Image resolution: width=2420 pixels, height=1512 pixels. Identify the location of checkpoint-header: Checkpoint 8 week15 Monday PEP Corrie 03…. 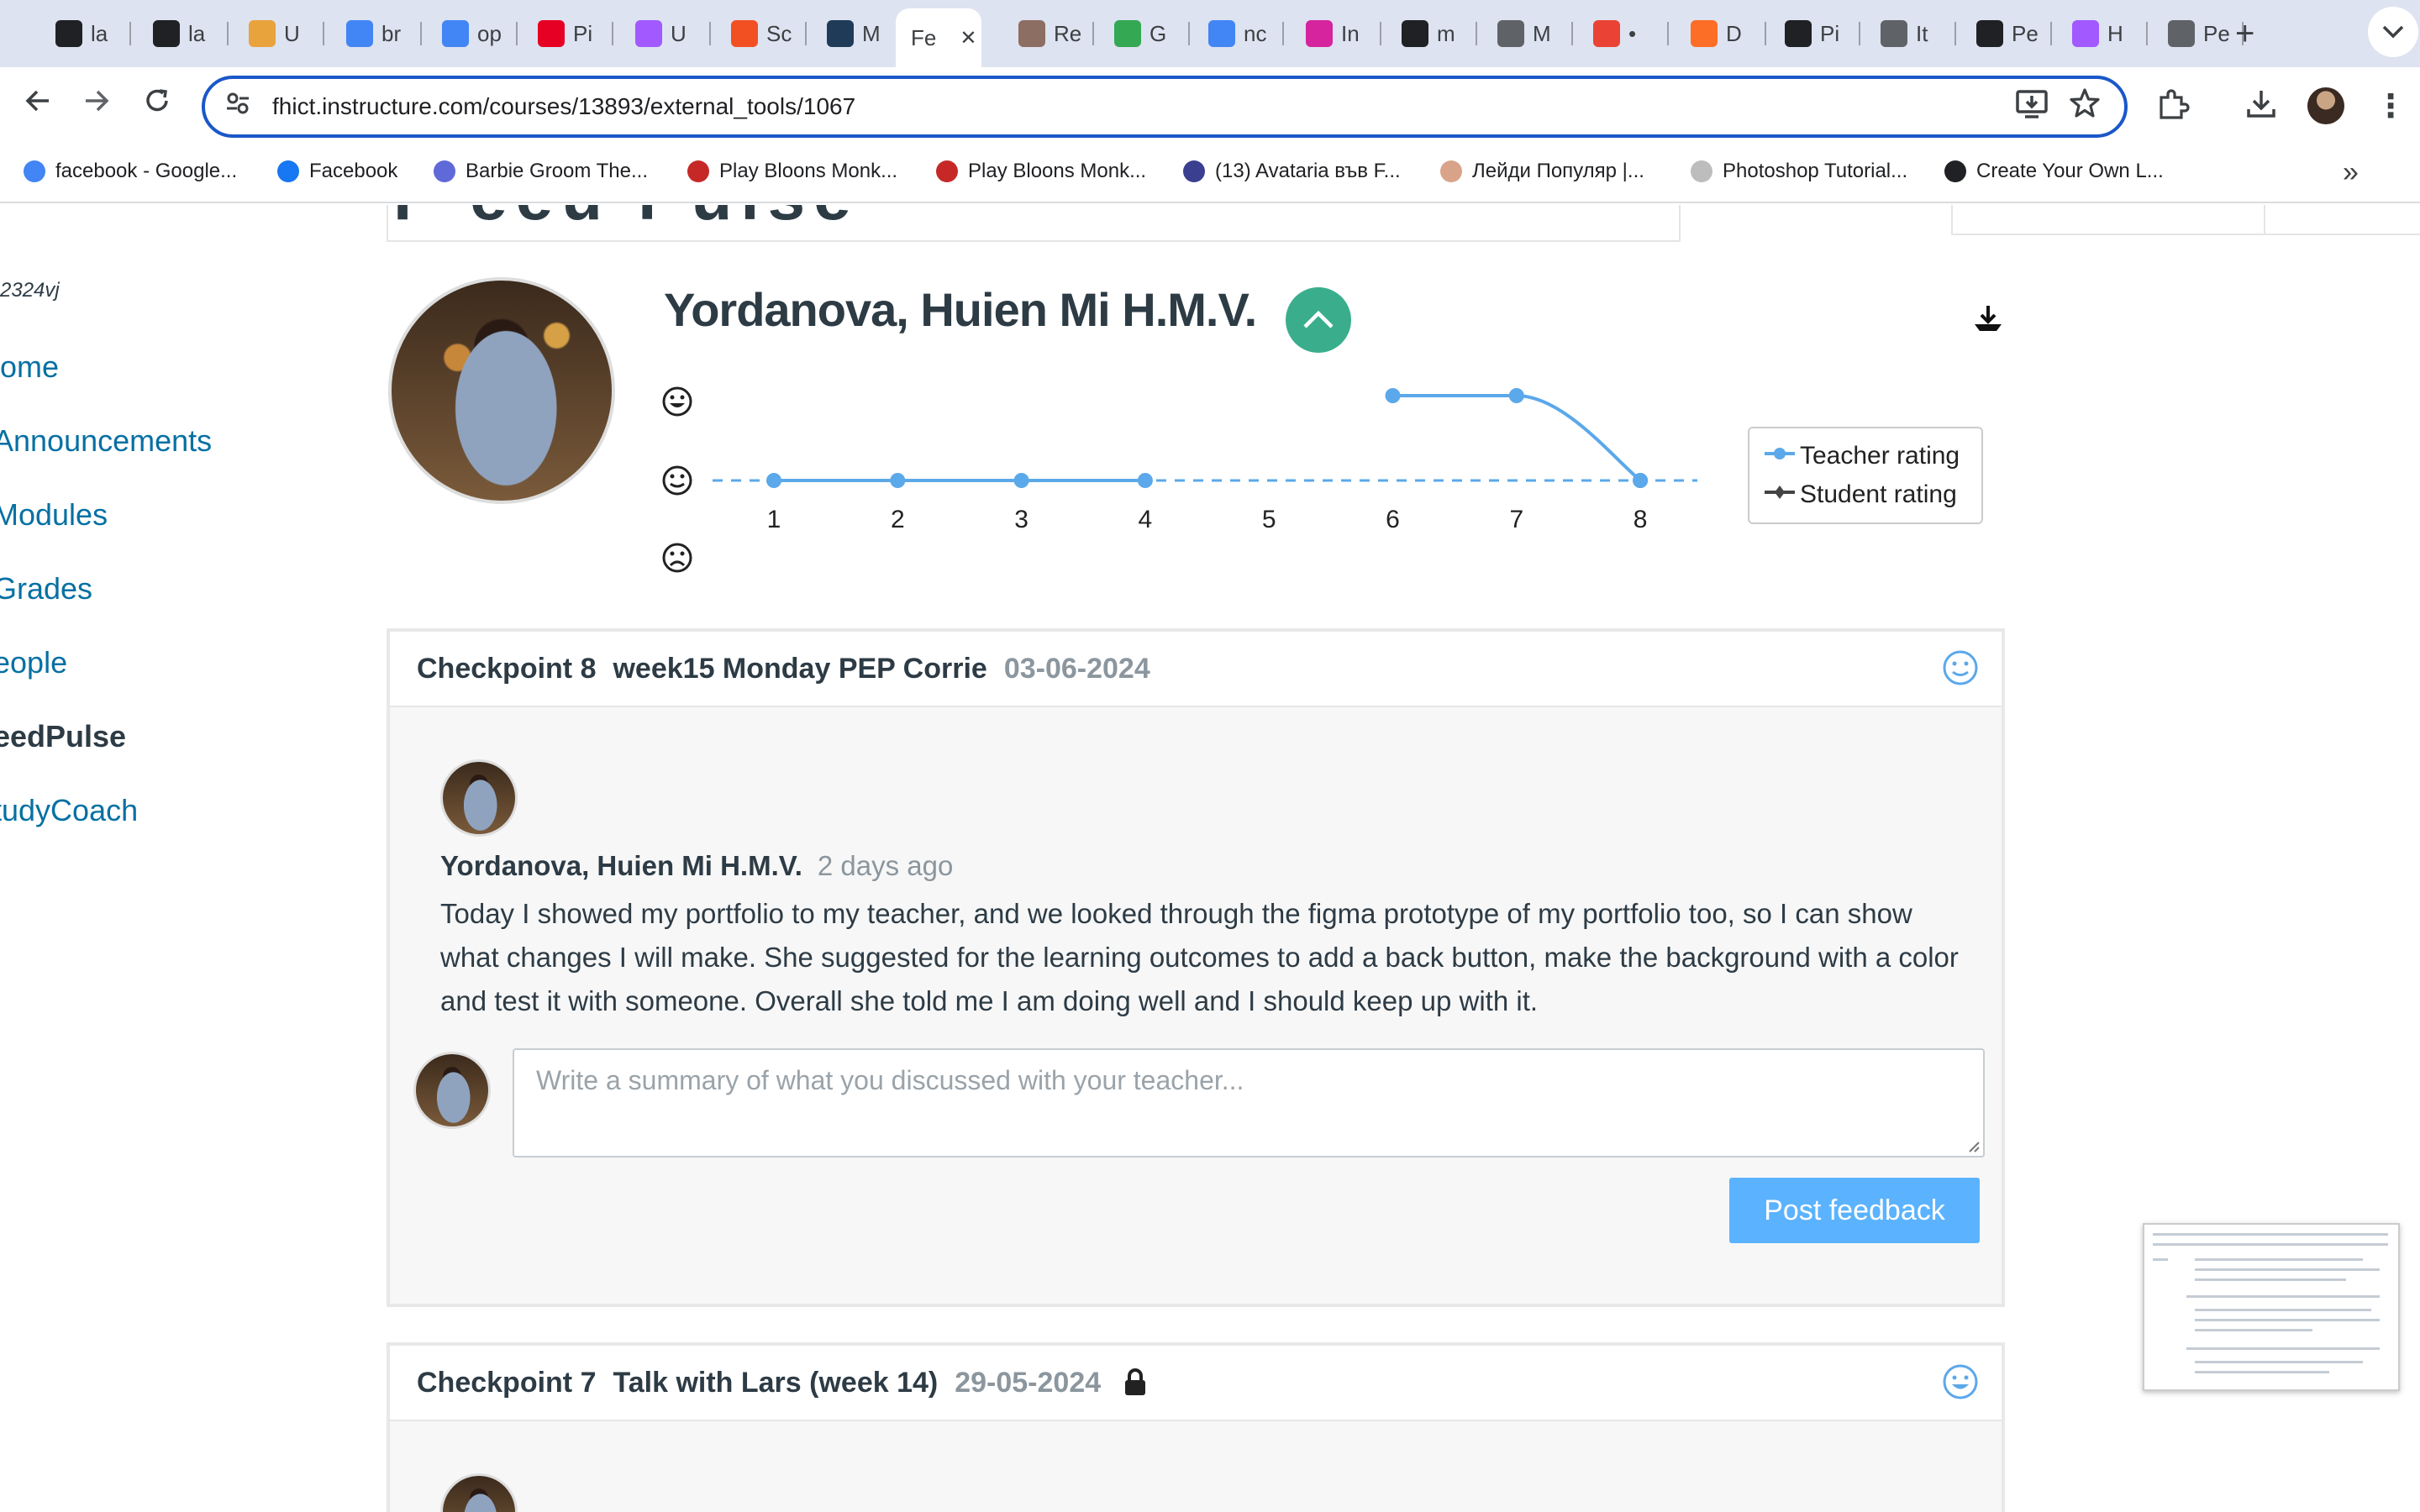
(1196, 669).